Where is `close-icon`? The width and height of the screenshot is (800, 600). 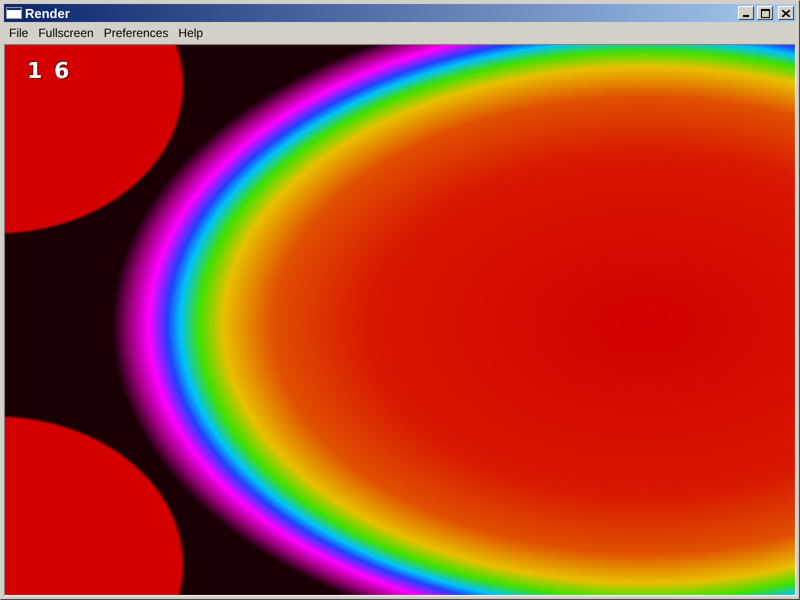 close-icon is located at coordinates (786, 13).